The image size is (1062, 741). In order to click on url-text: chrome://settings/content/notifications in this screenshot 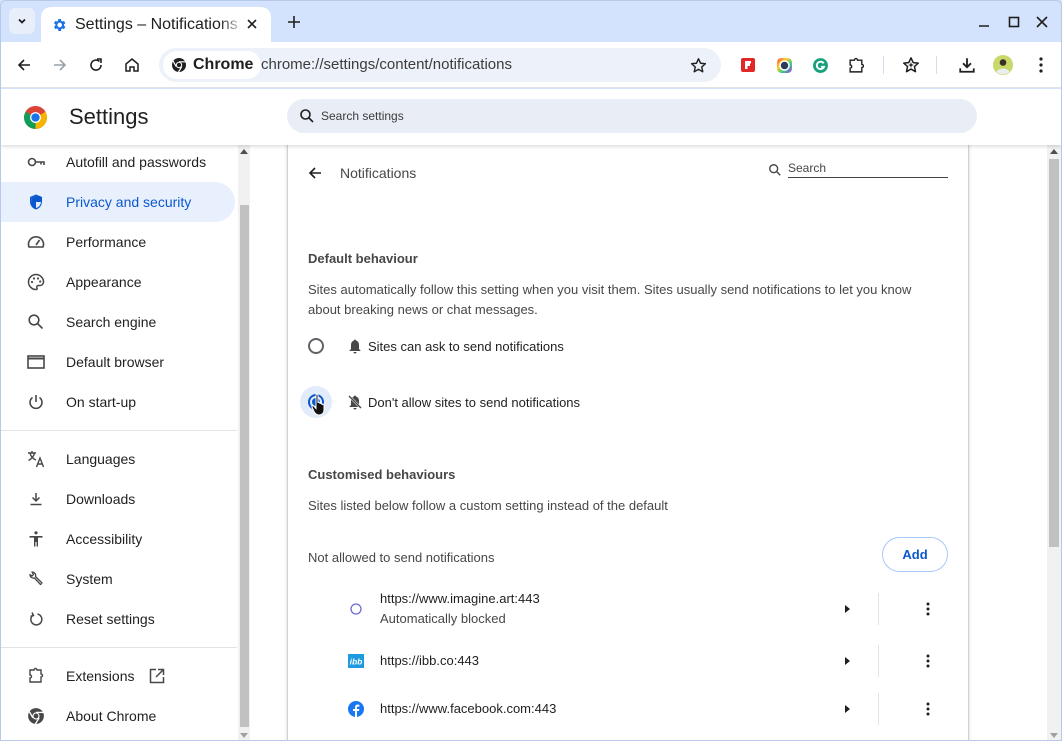, I will do `click(386, 64)`.